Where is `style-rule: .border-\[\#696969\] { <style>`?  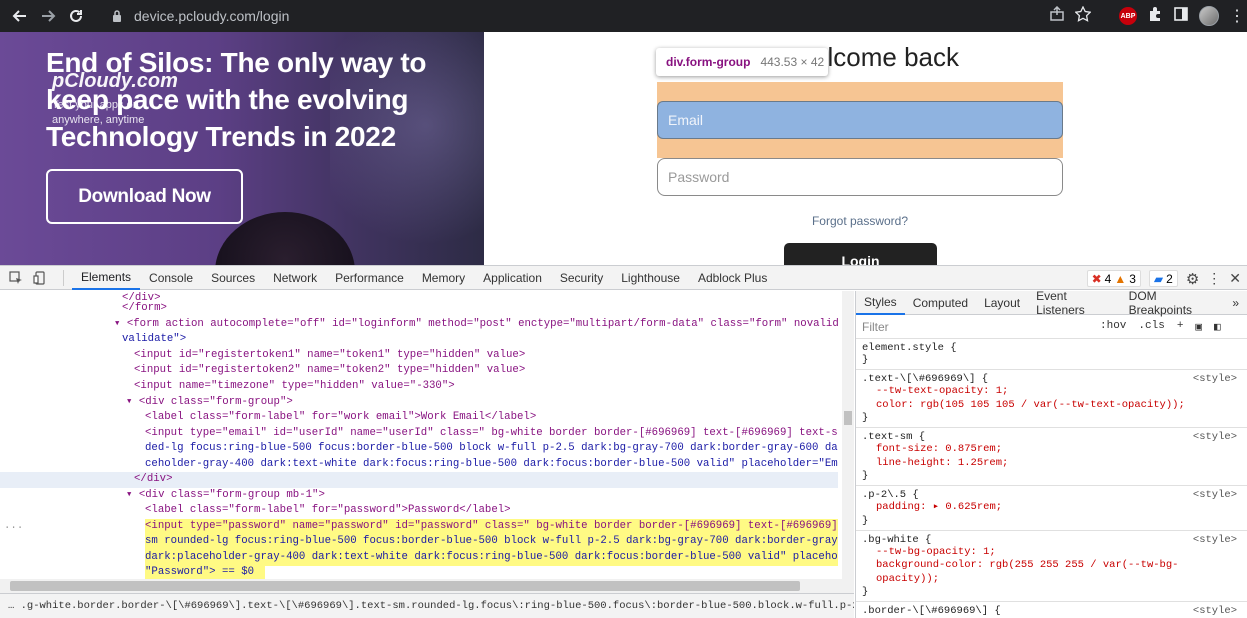
style-rule: .border-\[\#696969\] { <style> is located at coordinates (1051, 610).